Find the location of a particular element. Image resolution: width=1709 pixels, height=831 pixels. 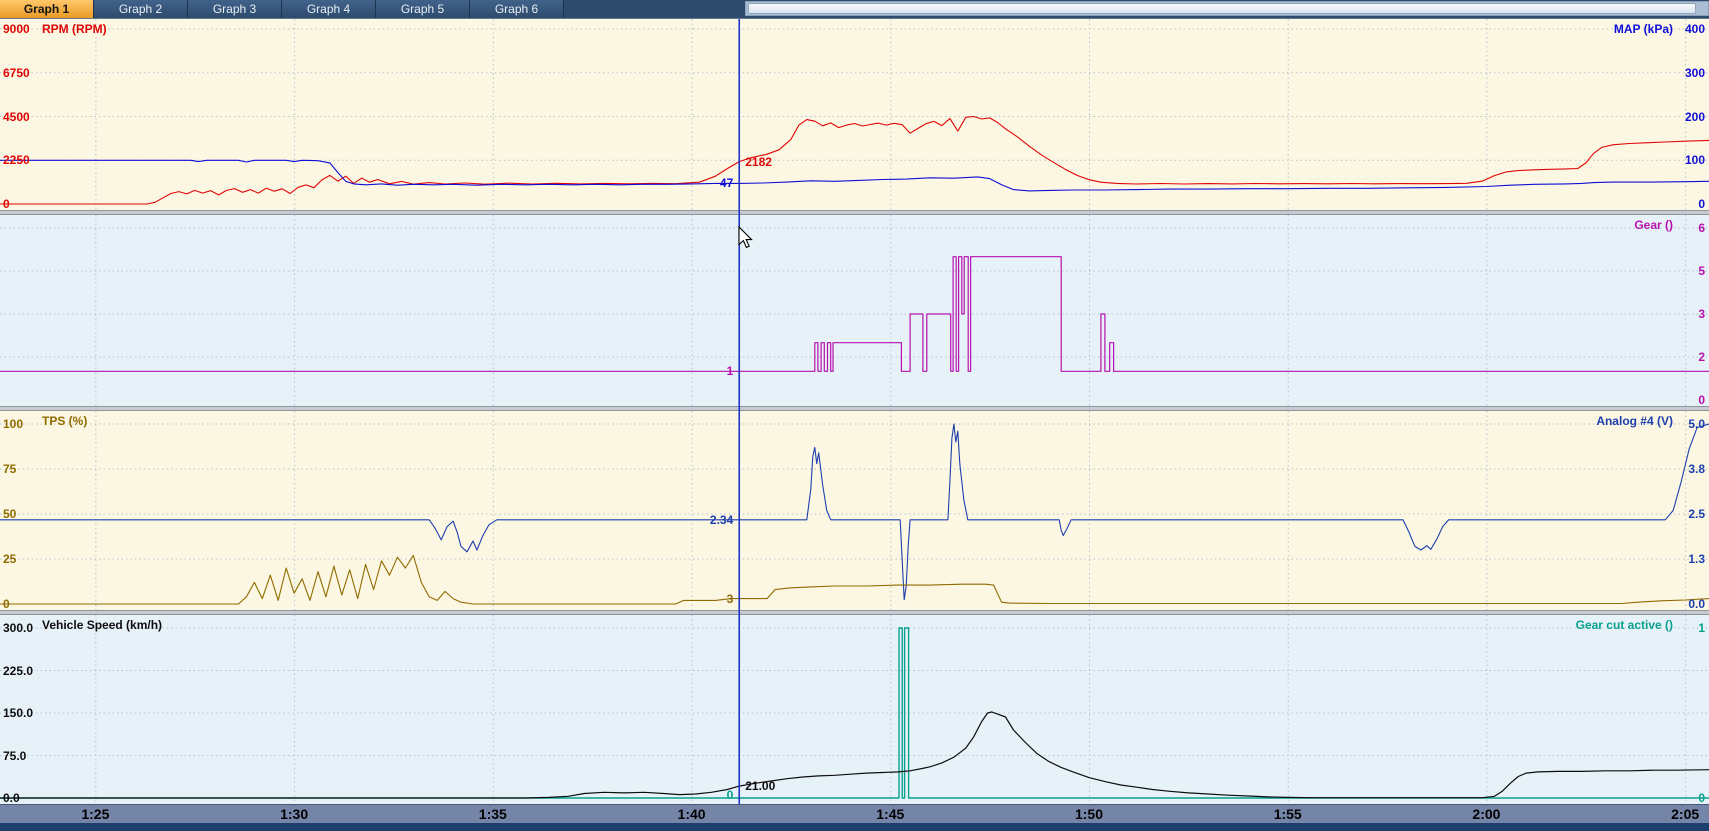

top-scrollbar-thumb is located at coordinates (1222, 8).